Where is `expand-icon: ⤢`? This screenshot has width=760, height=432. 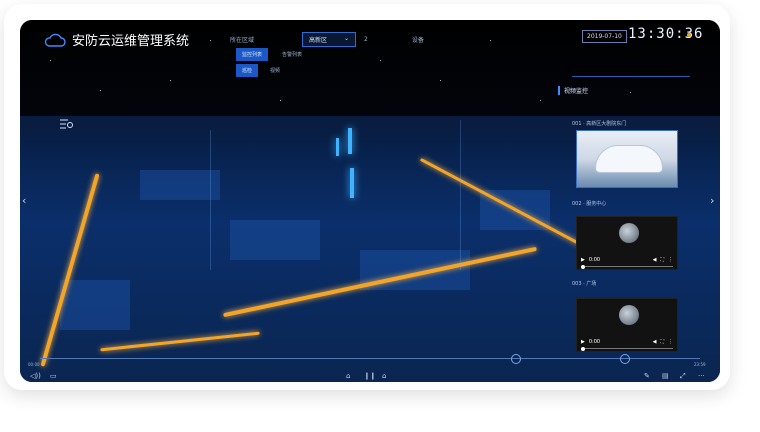
expand-icon: ⤢ is located at coordinates (683, 376).